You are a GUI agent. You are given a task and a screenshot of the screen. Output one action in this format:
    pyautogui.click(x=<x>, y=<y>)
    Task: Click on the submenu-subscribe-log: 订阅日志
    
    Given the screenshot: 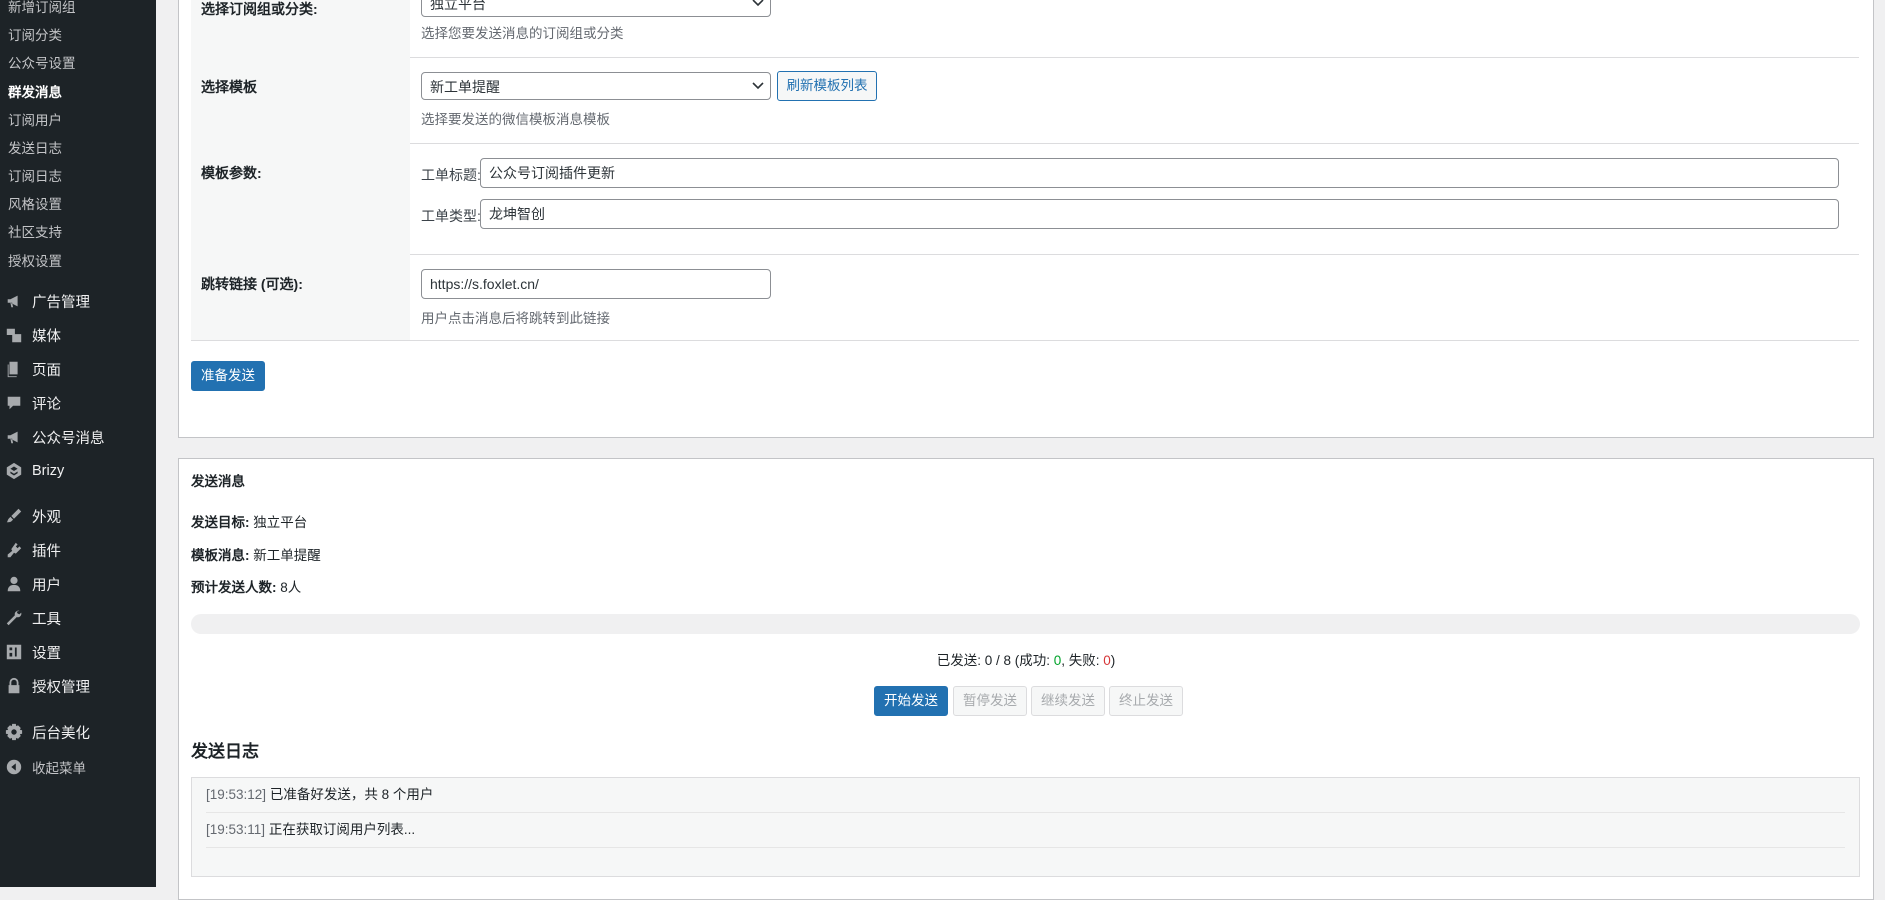 What is the action you would take?
    pyautogui.click(x=35, y=177)
    